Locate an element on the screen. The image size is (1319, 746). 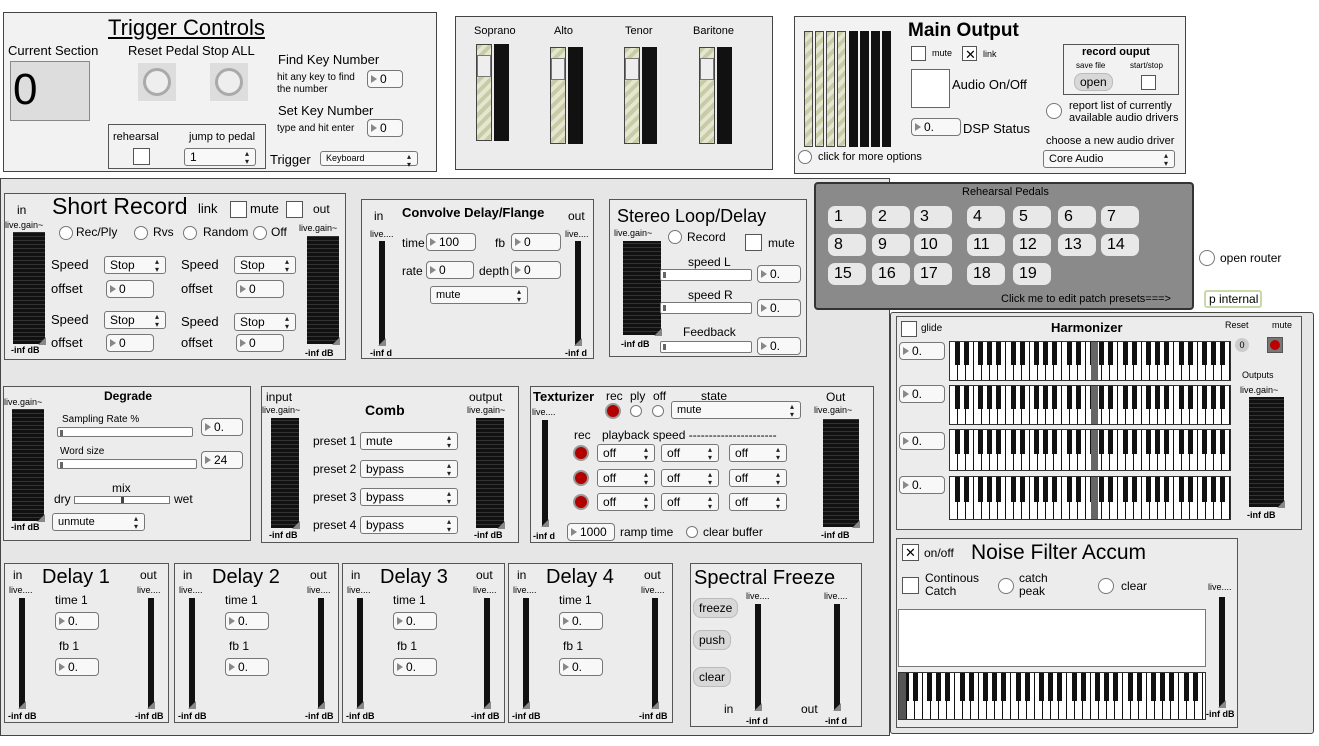
texturizer-row-2-rec-button is located at coordinates (581, 478).